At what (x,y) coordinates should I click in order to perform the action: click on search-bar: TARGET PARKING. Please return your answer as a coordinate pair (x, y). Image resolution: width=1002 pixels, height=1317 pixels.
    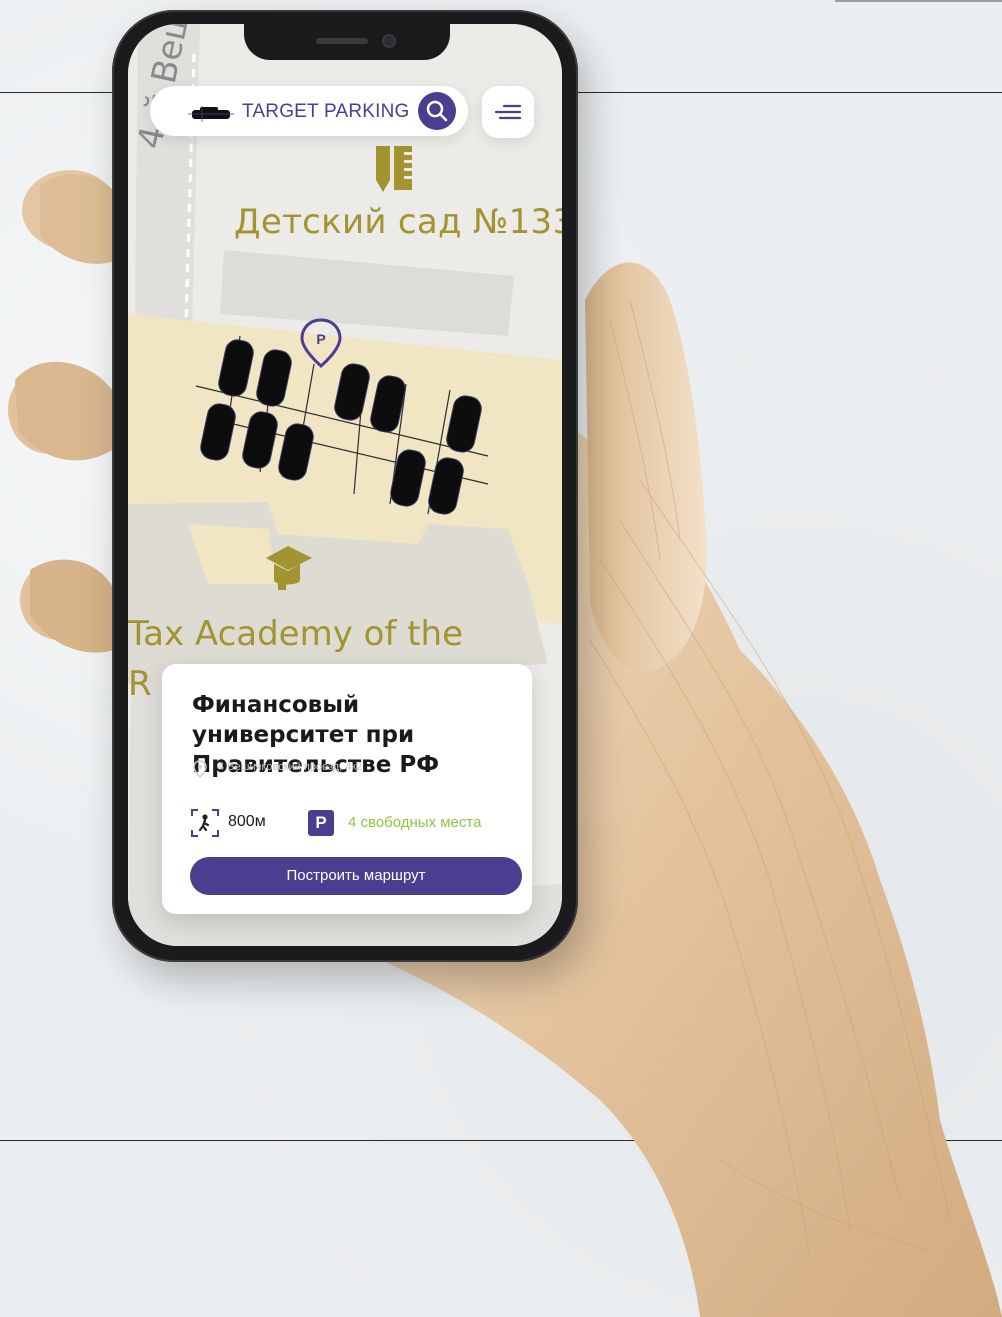
    Looking at the image, I should click on (309, 111).